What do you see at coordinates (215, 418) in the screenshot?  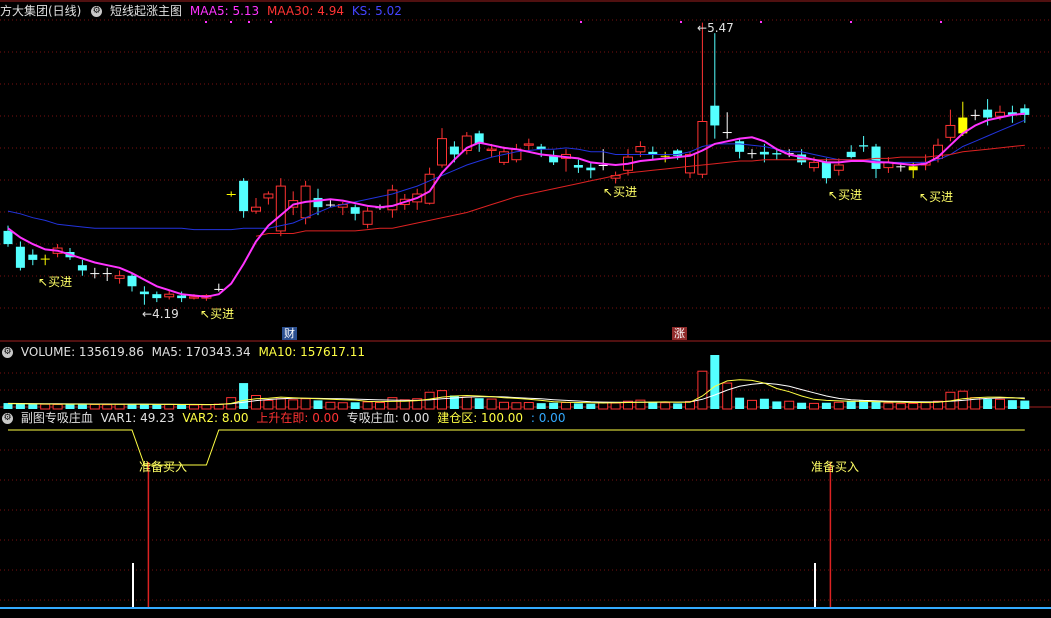 I see `sub-var2: VAR2: 8.00` at bounding box center [215, 418].